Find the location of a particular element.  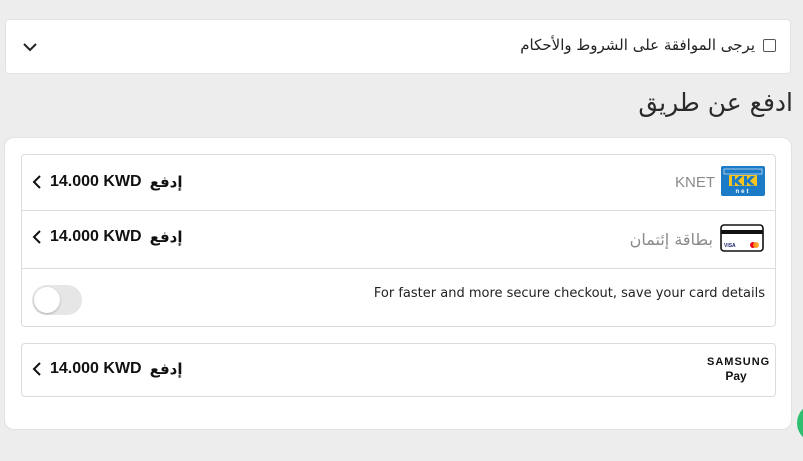

pay-button-samsung-pay: 14.000 KWD إدفع is located at coordinates (107, 369).